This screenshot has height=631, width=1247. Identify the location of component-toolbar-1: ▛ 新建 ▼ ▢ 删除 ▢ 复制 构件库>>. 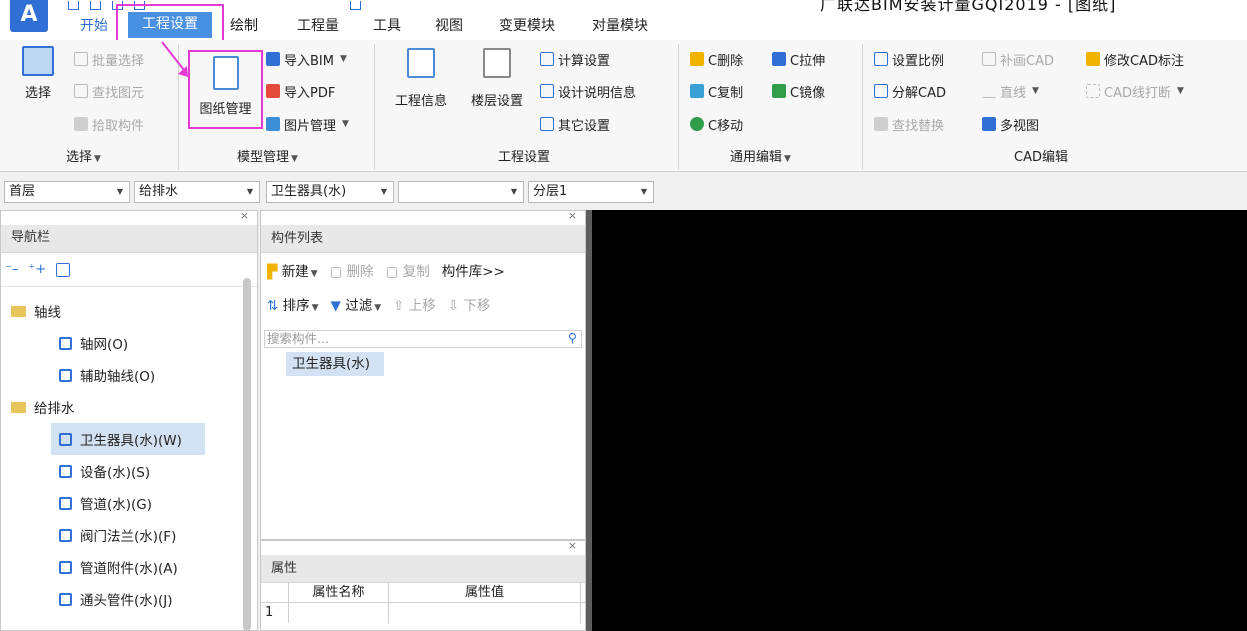
(423, 270).